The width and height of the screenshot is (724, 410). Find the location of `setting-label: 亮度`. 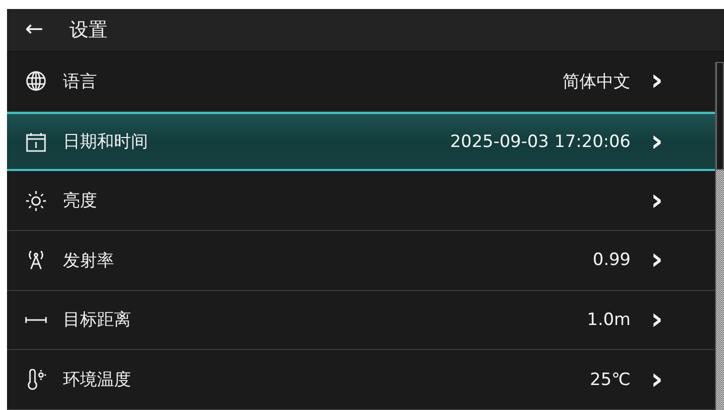

setting-label: 亮度 is located at coordinates (80, 201).